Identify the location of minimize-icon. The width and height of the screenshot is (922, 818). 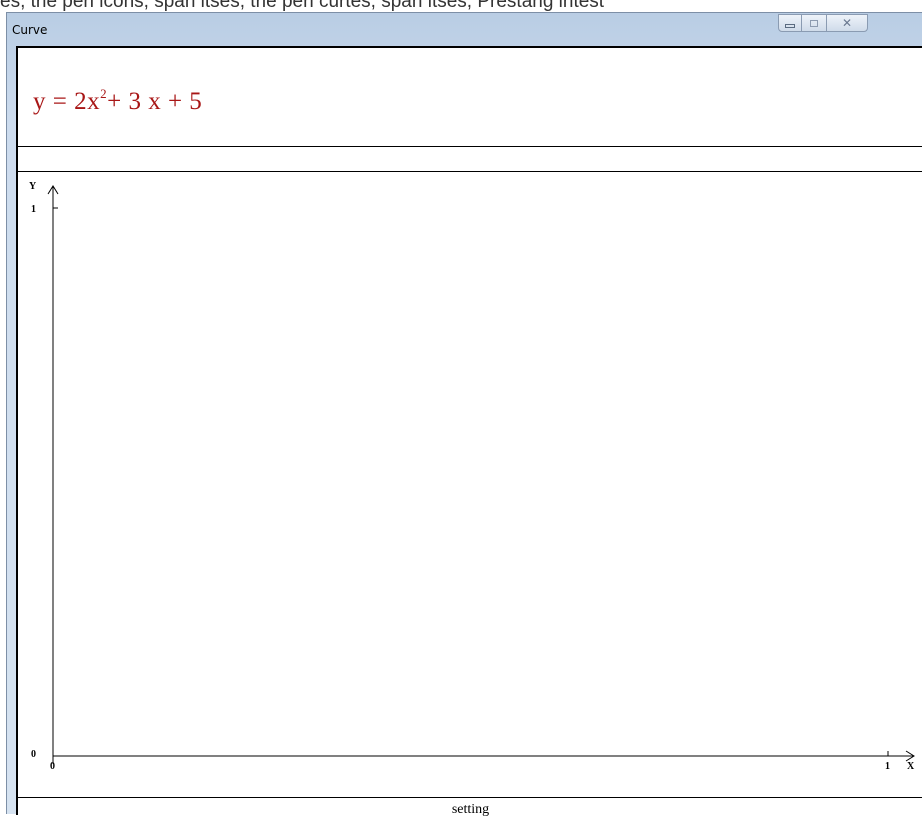
(790, 25).